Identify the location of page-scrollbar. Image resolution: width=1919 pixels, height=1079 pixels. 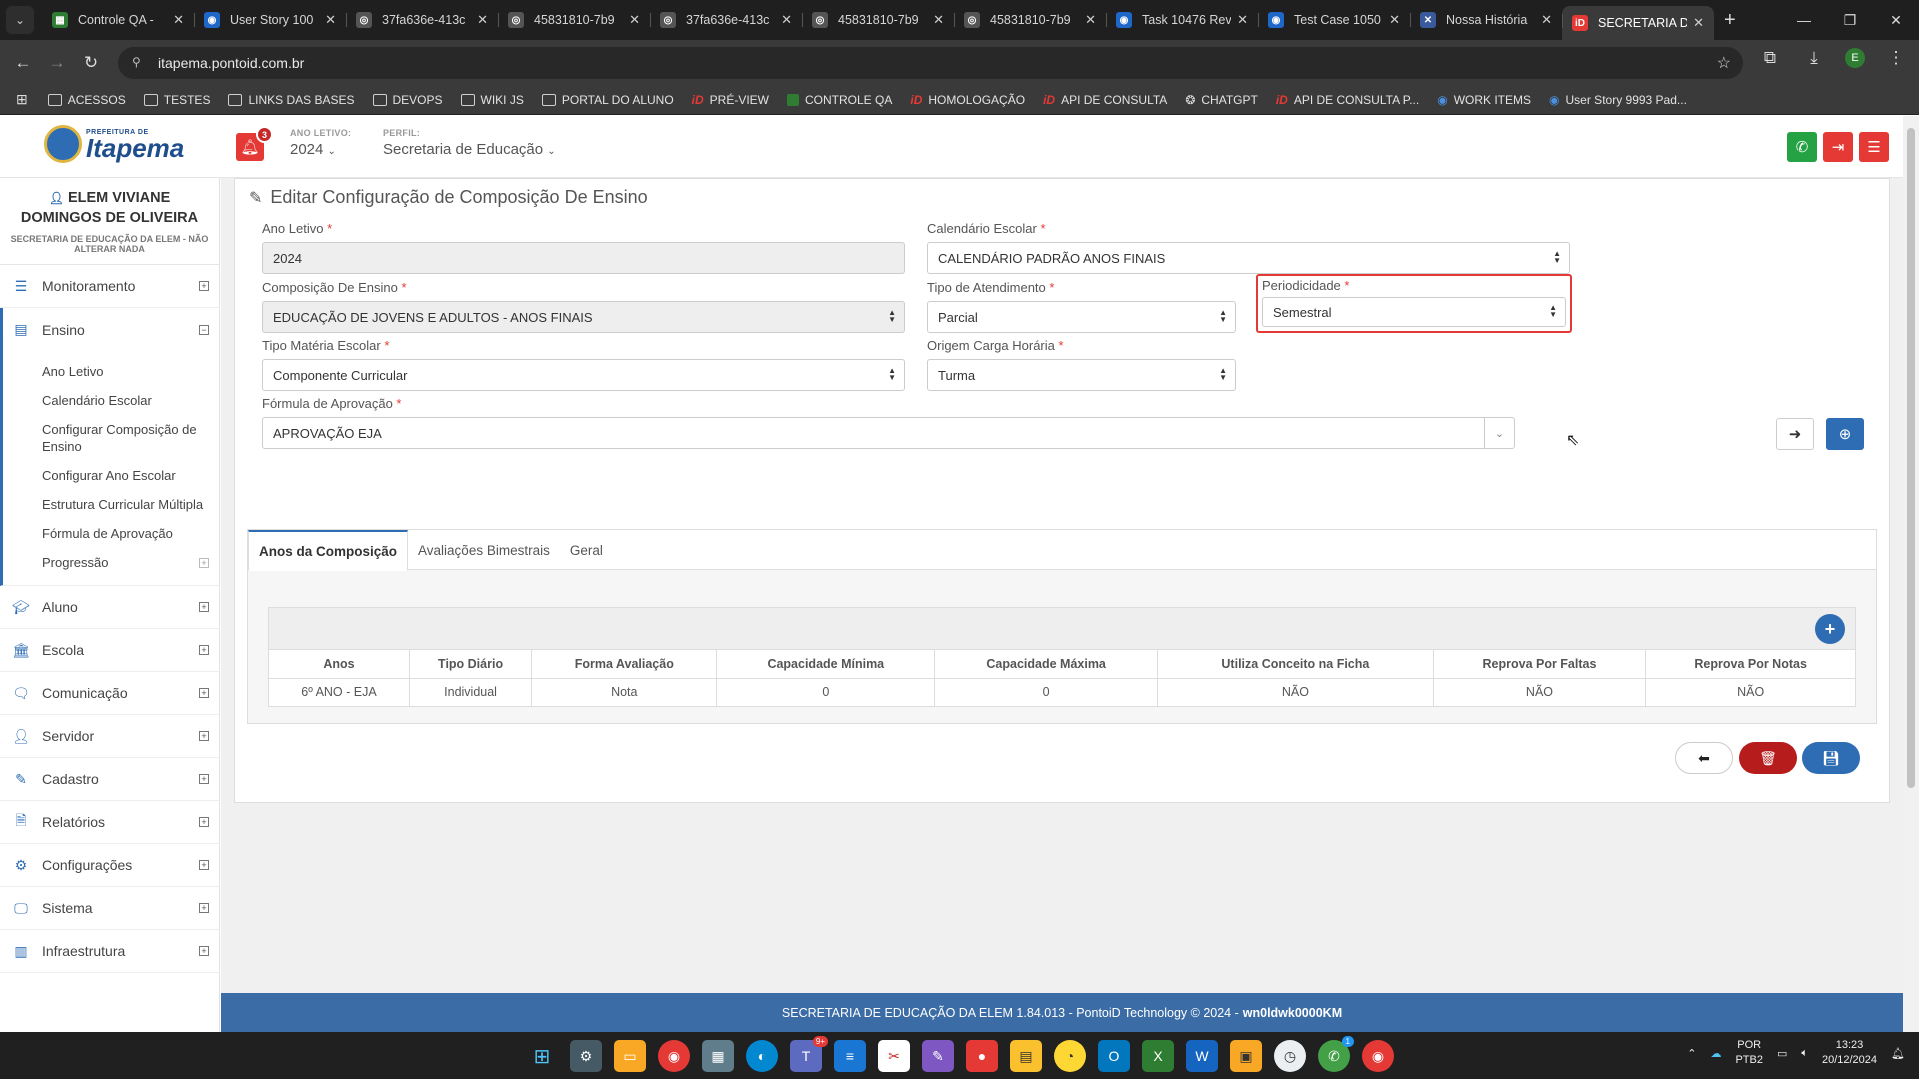
(1911, 574).